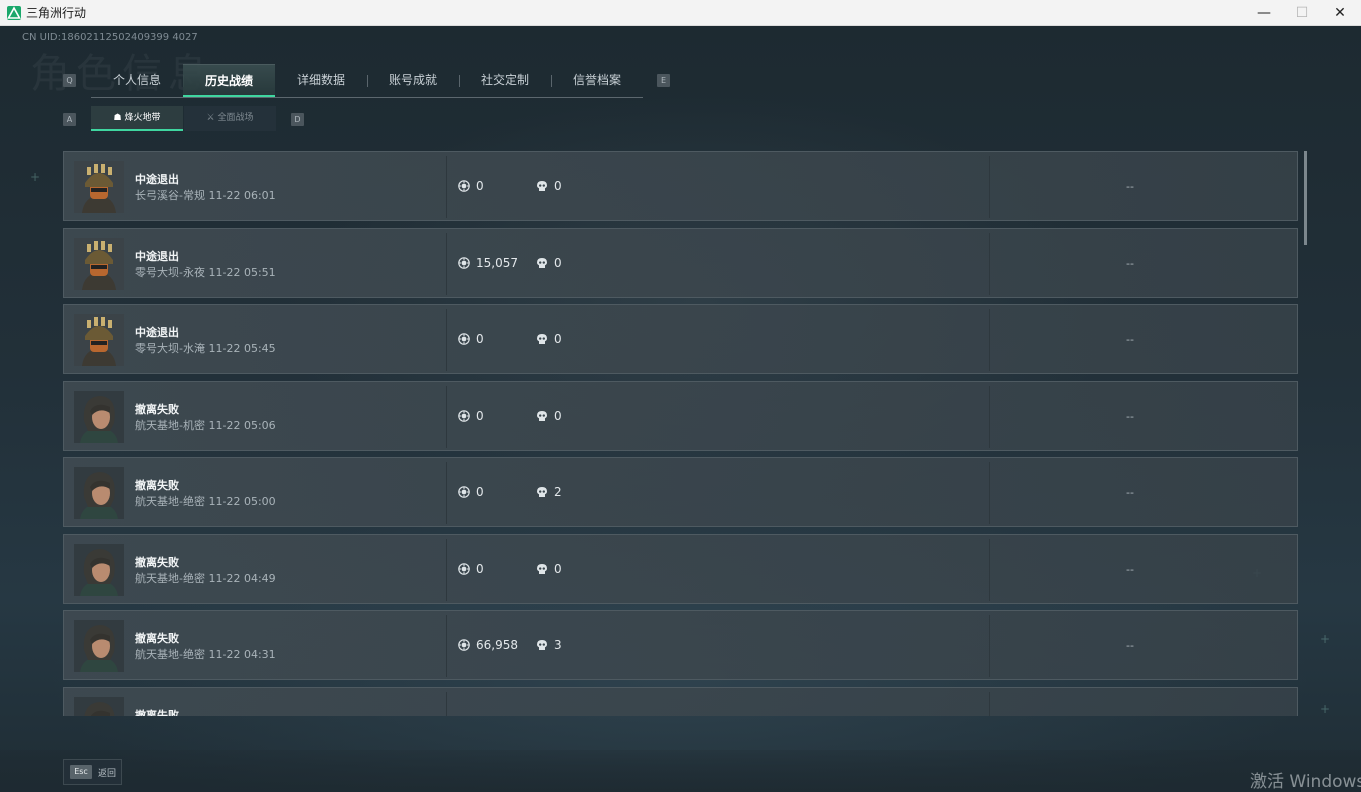  I want to click on tab-credit-record: 信誉档案, so click(597, 80).